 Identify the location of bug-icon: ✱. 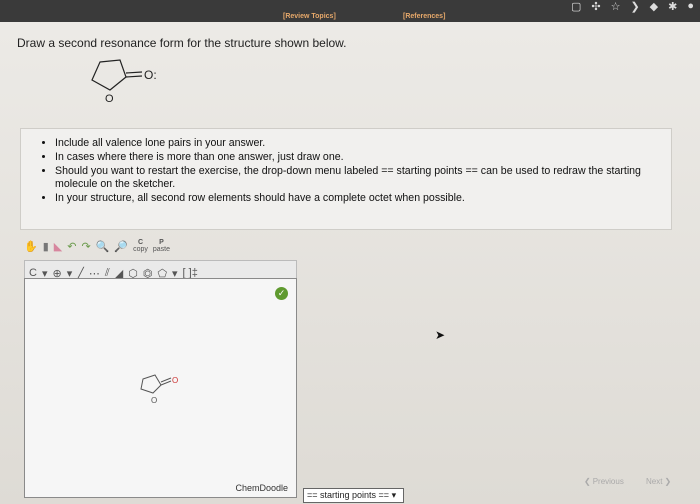
(672, 6).